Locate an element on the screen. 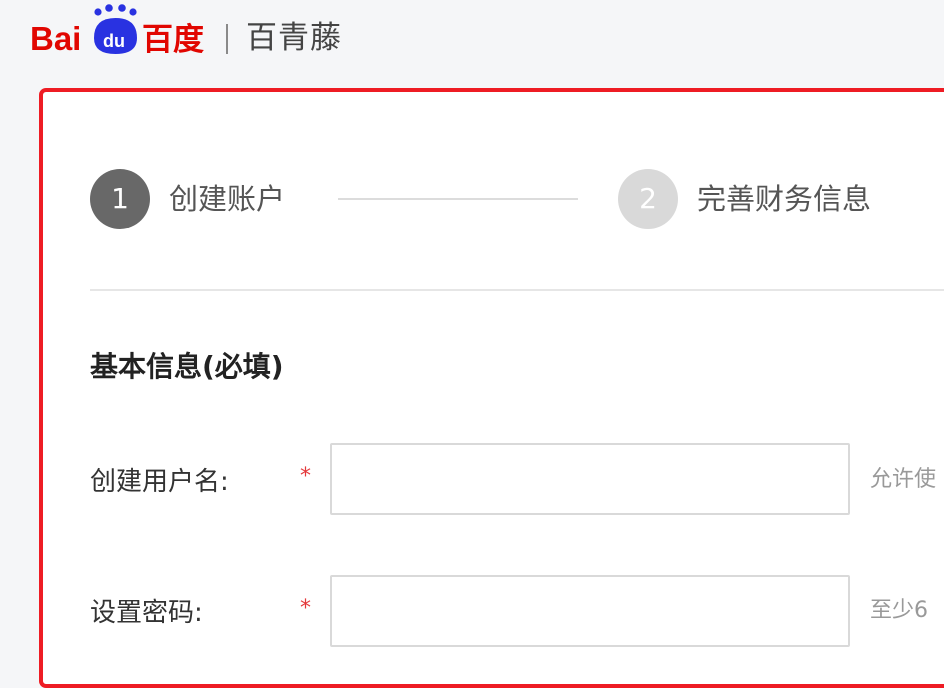 Image resolution: width=944 pixels, height=688 pixels. step-2-label: 完善财务信息 is located at coordinates (784, 199).